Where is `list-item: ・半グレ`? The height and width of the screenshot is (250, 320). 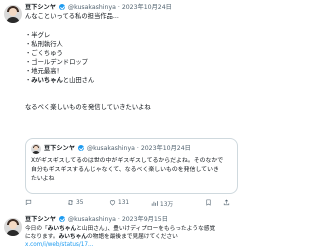 list-item: ・半グレ is located at coordinates (38, 35).